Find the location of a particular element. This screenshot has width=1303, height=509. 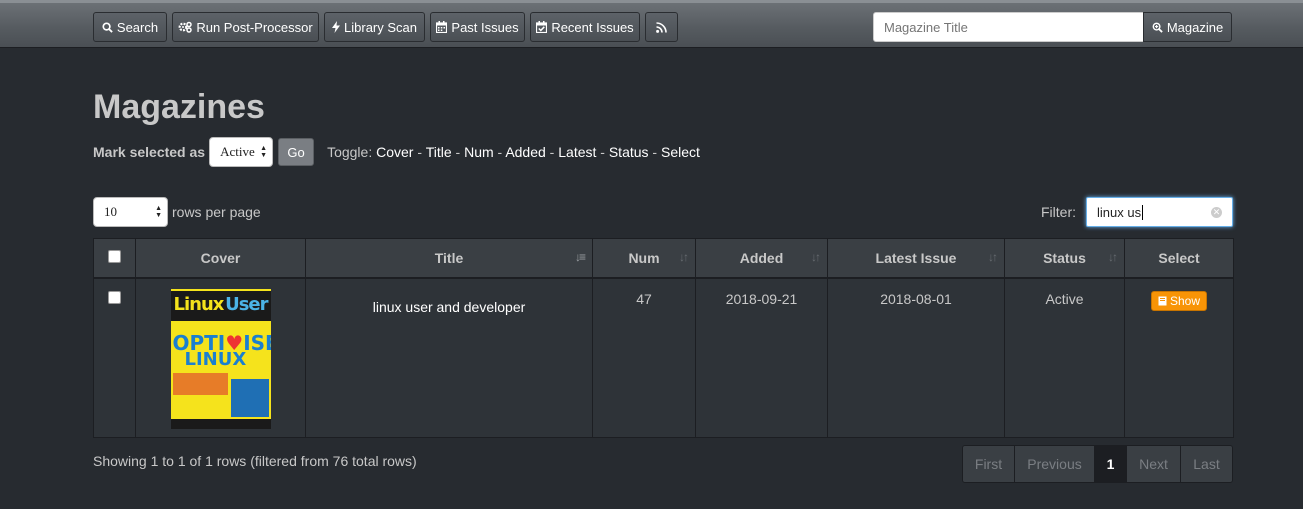

run-post-processor-button: Run Post-Processor is located at coordinates (245, 27).